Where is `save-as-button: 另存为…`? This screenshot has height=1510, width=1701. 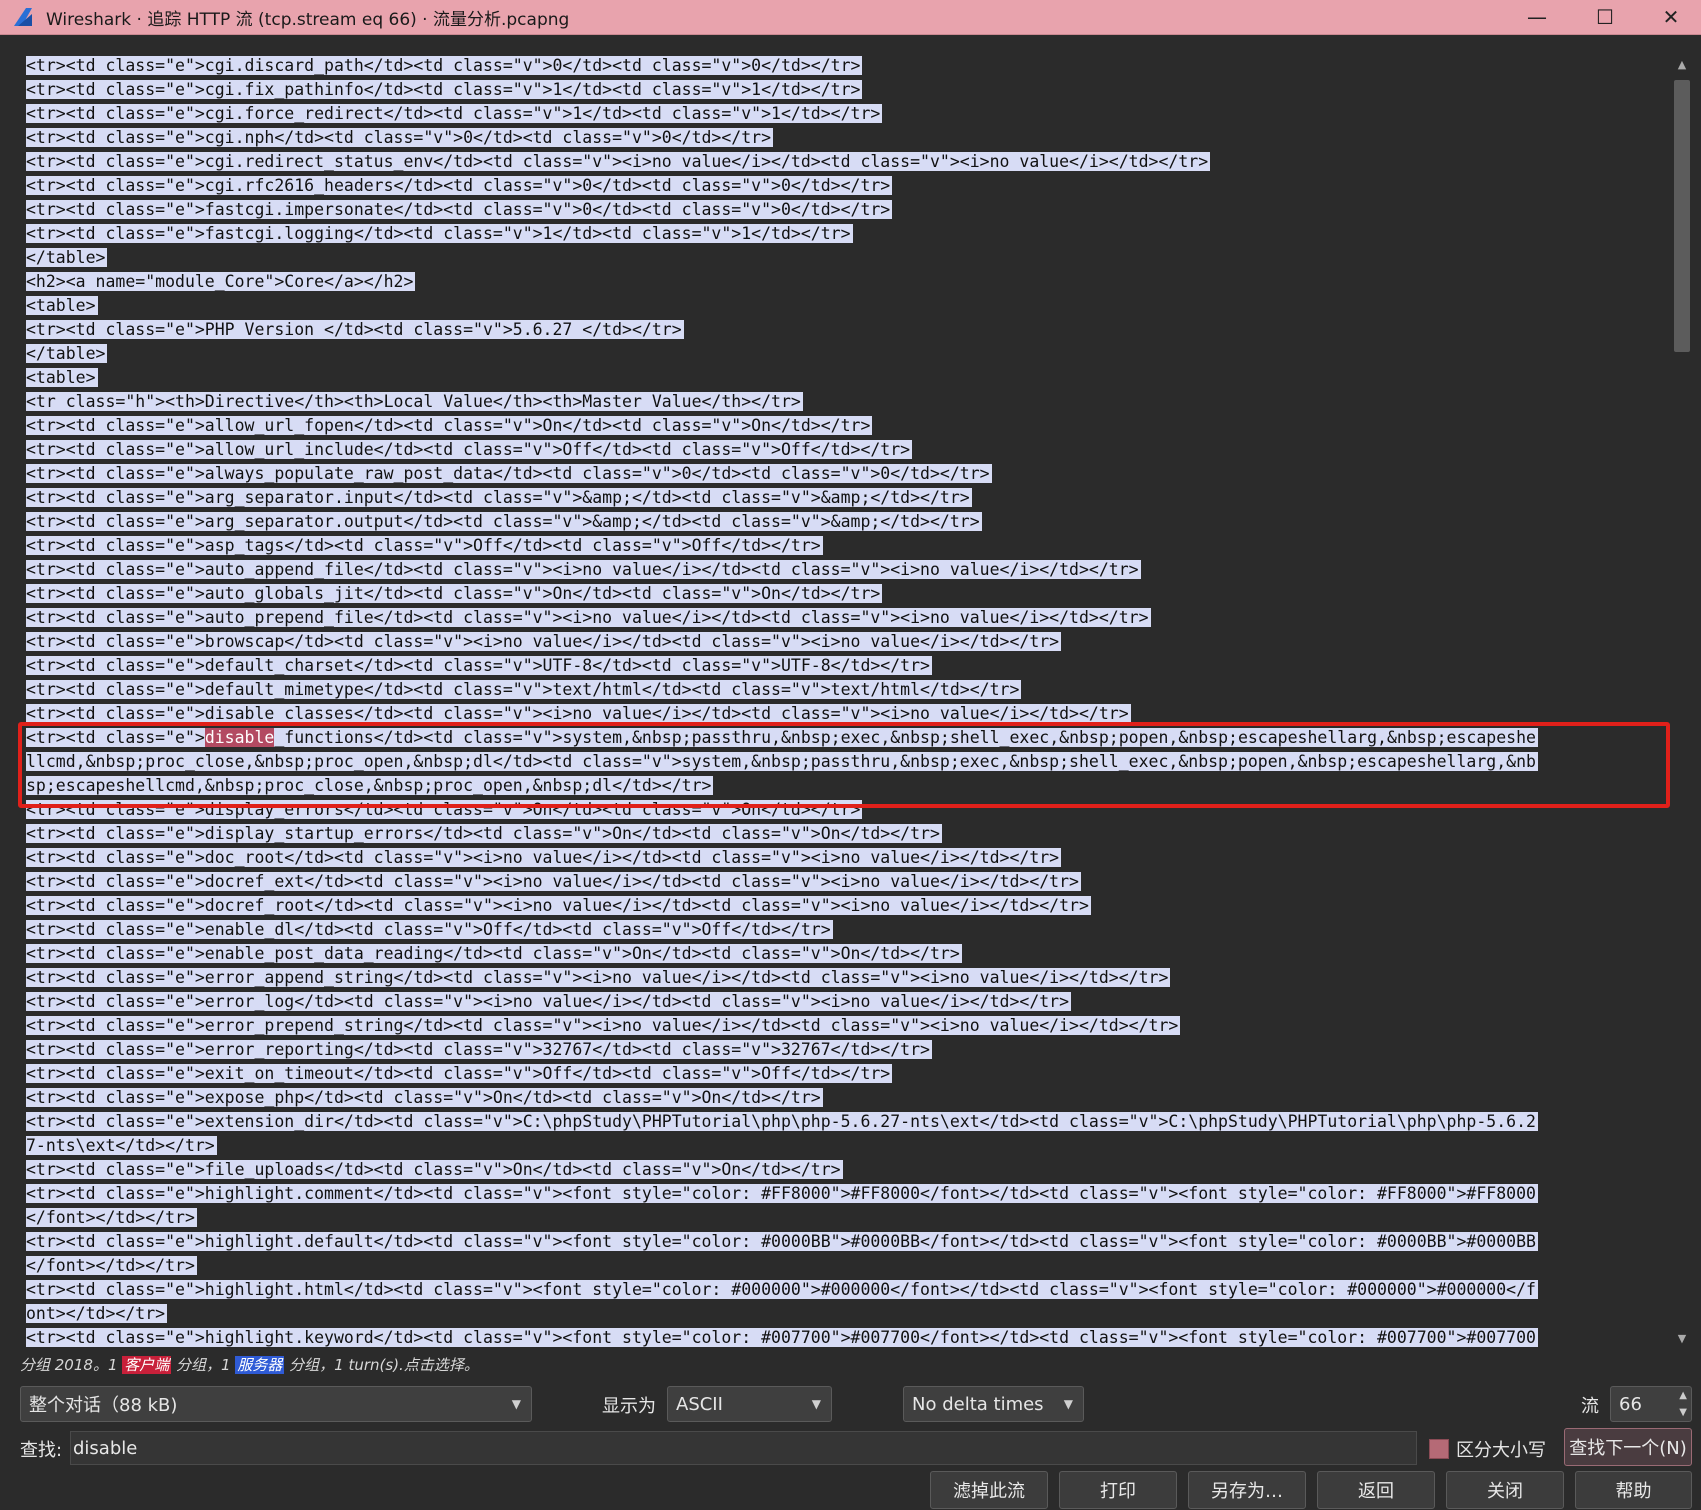 save-as-button: 另存为… is located at coordinates (1247, 1490).